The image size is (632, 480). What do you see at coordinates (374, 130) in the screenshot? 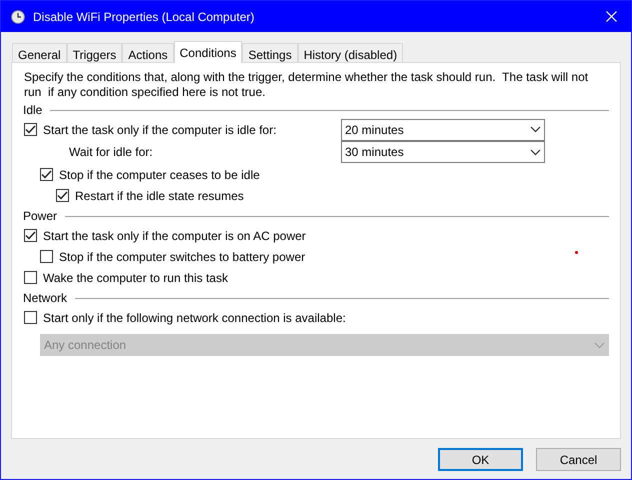
I see `dropdown-value: 20 minutes` at bounding box center [374, 130].